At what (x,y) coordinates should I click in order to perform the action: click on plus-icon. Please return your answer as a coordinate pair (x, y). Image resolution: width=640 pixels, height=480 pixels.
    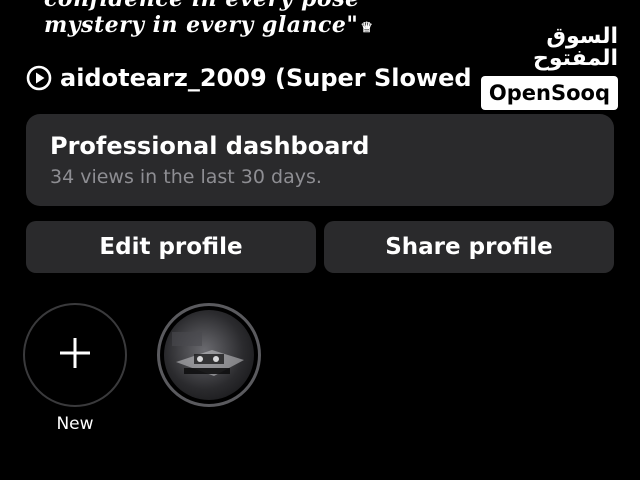
    Looking at the image, I should click on (75, 355).